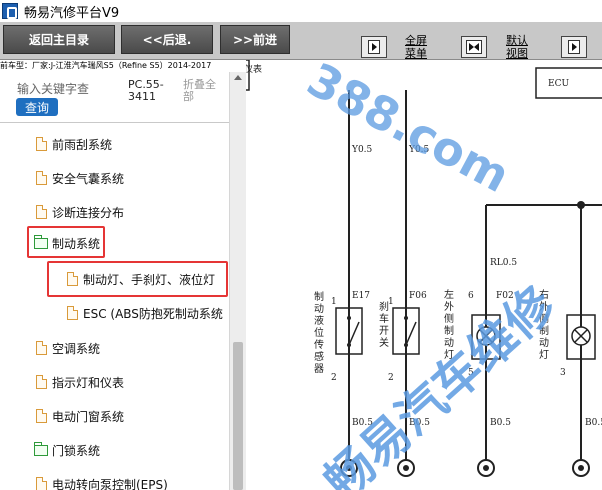 This screenshot has width=602, height=490. What do you see at coordinates (238, 416) in the screenshot?
I see `scroll-thumb` at bounding box center [238, 416].